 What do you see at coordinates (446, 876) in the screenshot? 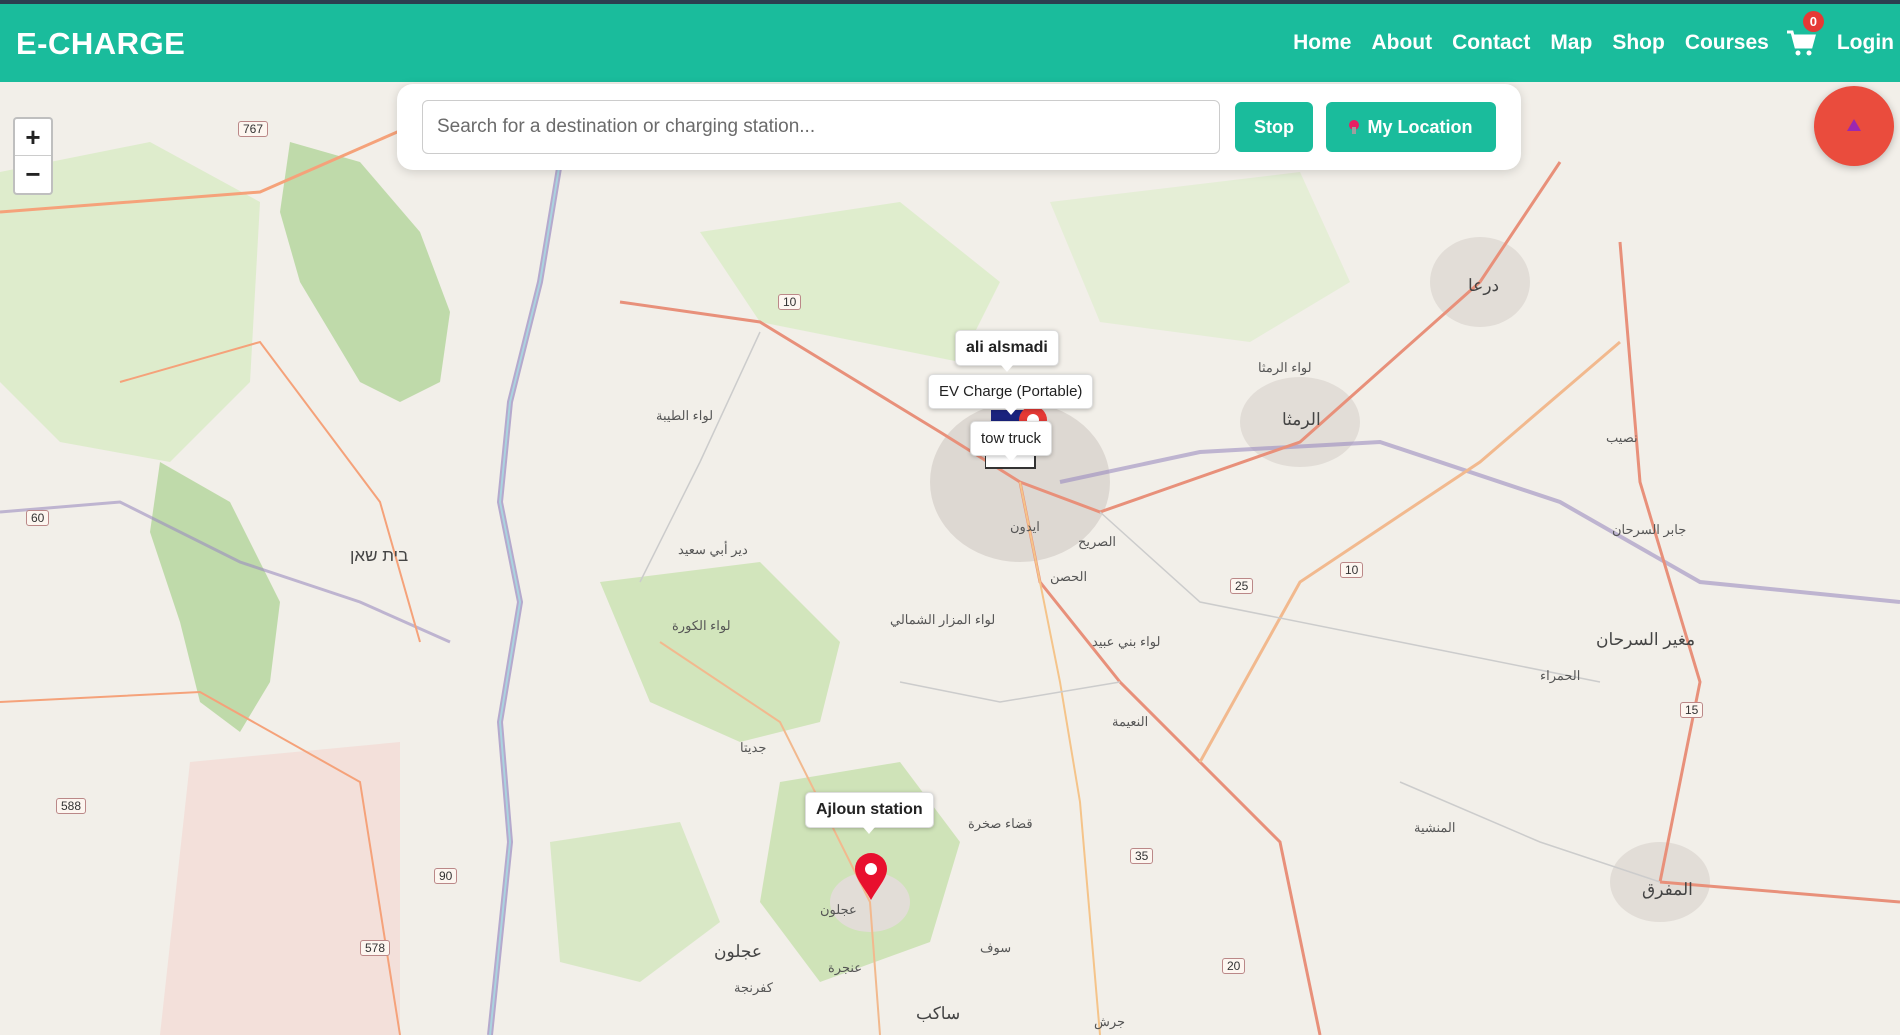
I see `road-number: 90` at bounding box center [446, 876].